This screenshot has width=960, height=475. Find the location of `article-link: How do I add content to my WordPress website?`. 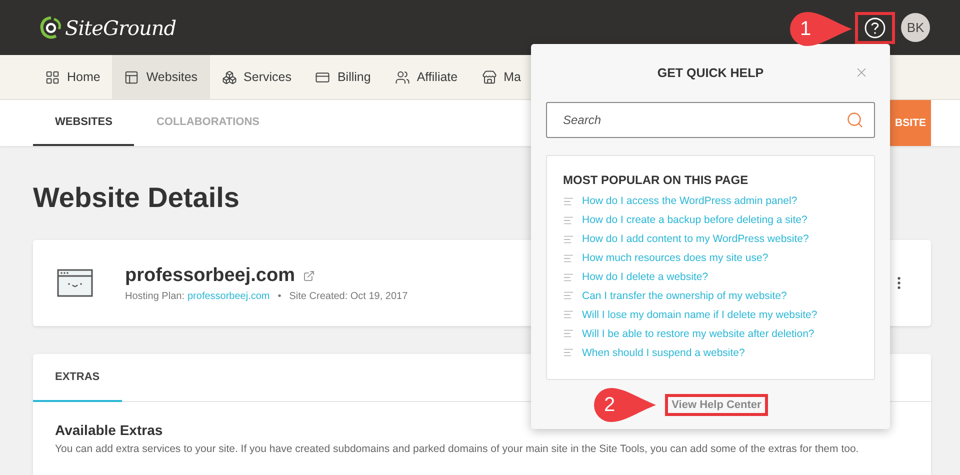

article-link: How do I add content to my WordPress website? is located at coordinates (695, 239).